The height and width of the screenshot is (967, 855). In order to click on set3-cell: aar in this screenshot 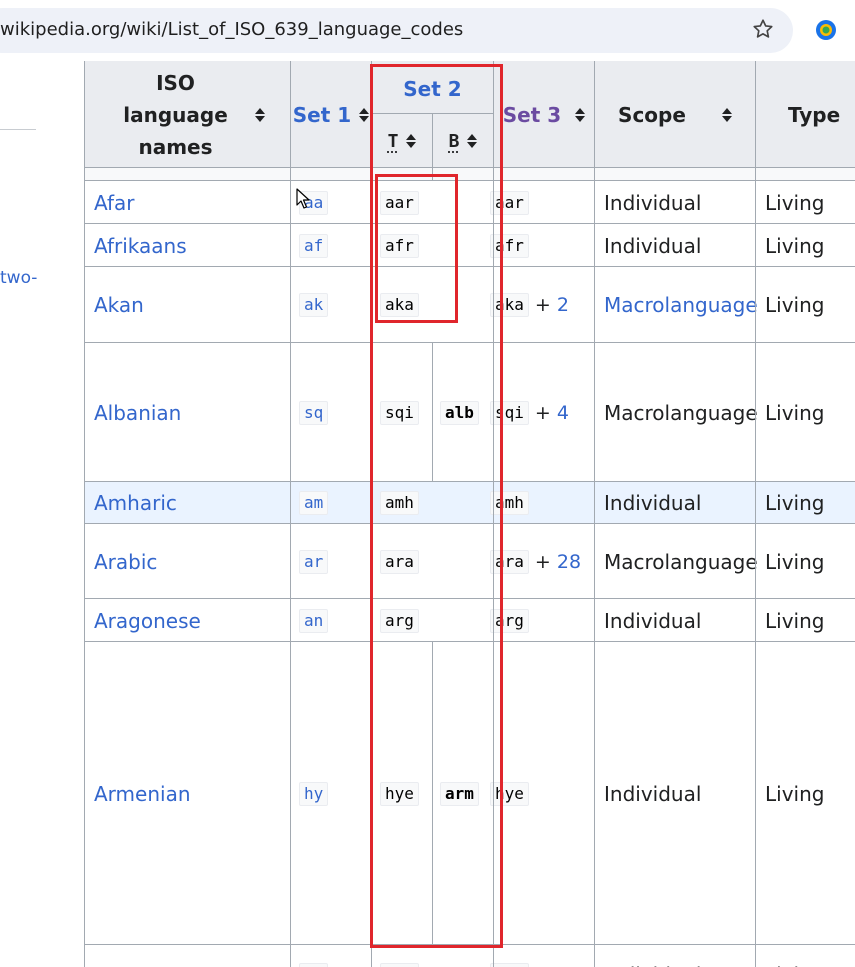, I will do `click(509, 202)`.